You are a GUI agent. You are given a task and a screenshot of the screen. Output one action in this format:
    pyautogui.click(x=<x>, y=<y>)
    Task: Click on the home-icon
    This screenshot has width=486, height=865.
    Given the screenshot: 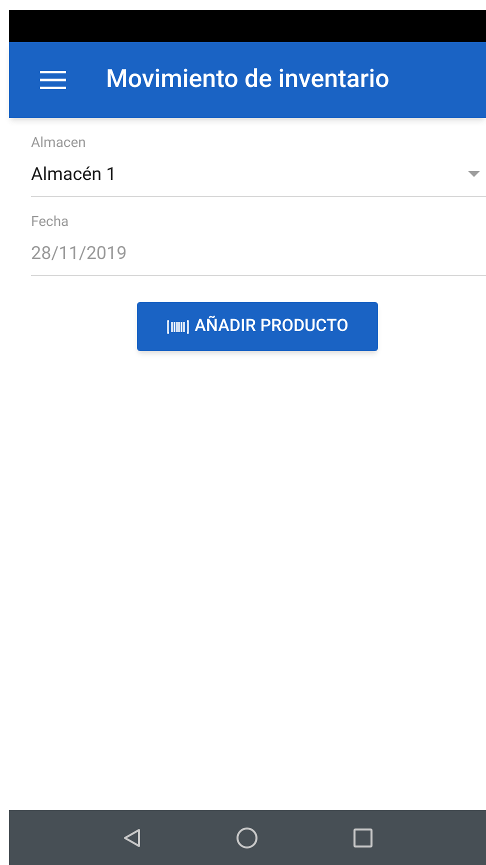 What is the action you would take?
    pyautogui.click(x=247, y=837)
    